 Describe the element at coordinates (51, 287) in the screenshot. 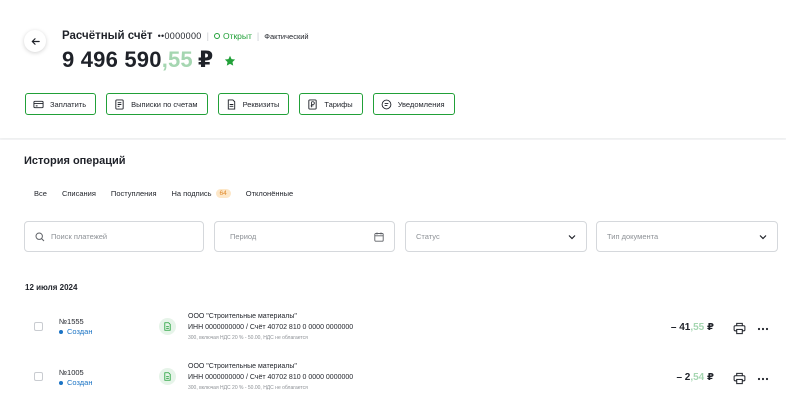

I see `date-group-header: 12 июля 2024` at that location.